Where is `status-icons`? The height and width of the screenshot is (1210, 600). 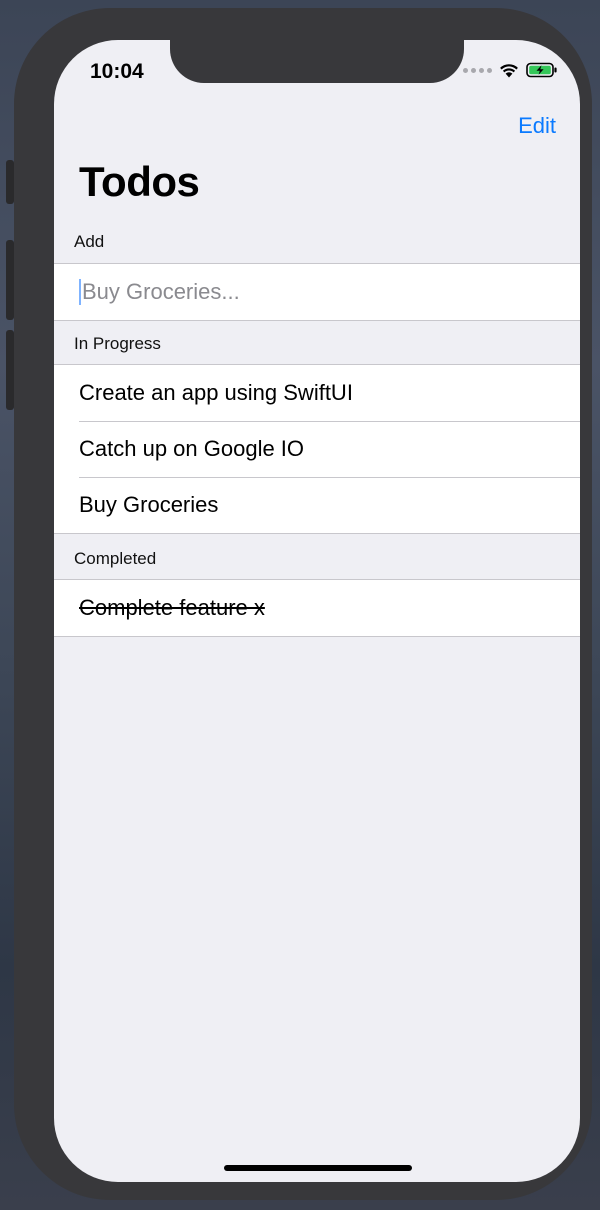 status-icons is located at coordinates (510, 70).